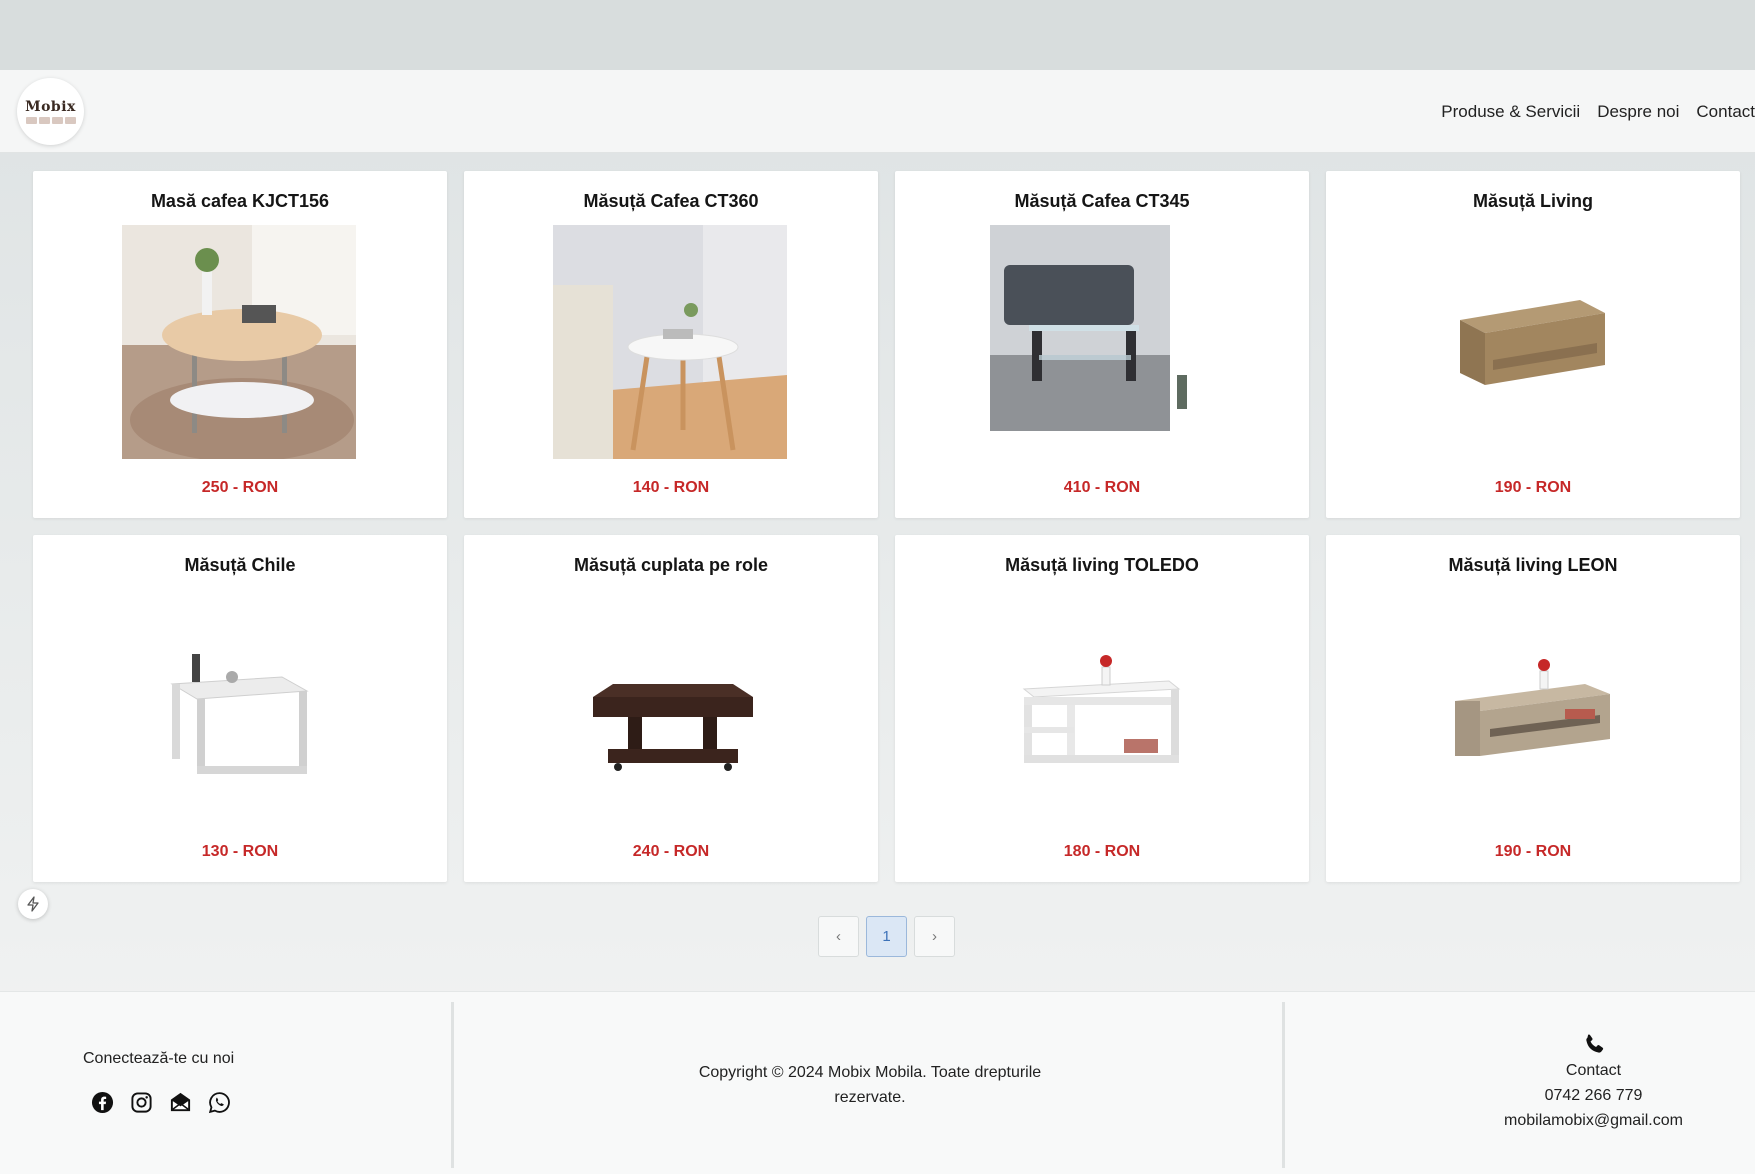 The width and height of the screenshot is (1755, 1174). Describe the element at coordinates (161, 1102) in the screenshot. I see `social-links` at that location.